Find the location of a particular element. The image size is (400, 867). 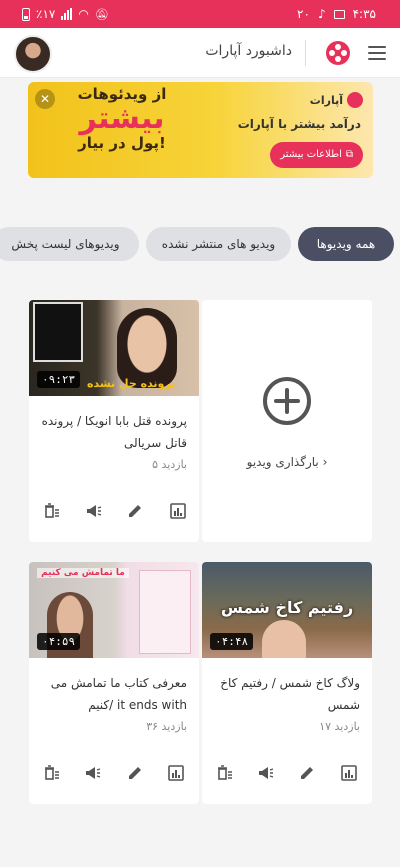

video-thumbnail: ما تمامش می کنیم ۰۴:۵۹ is located at coordinates (114, 610).